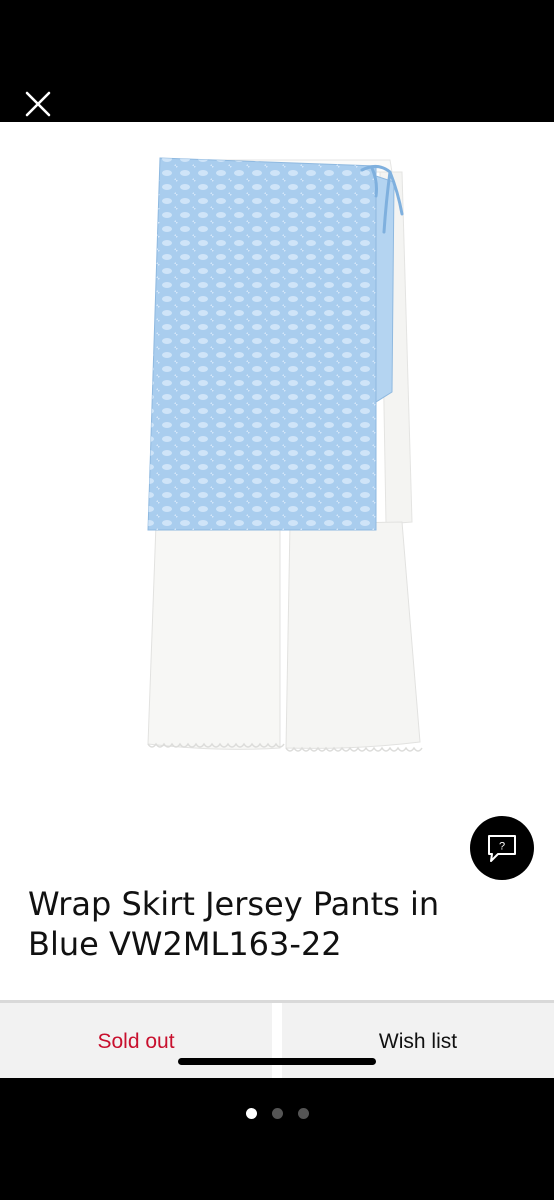  I want to click on close-icon, so click(38, 104).